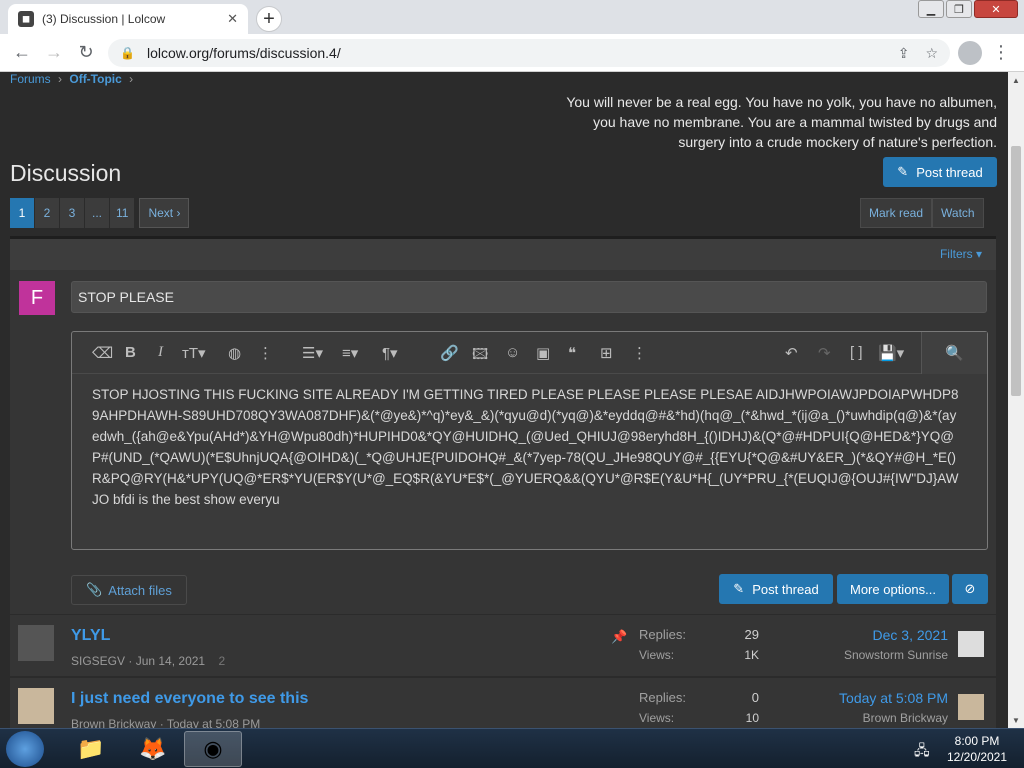  Describe the element at coordinates (234, 353) in the screenshot. I see `text-color-icon: ◍` at that location.